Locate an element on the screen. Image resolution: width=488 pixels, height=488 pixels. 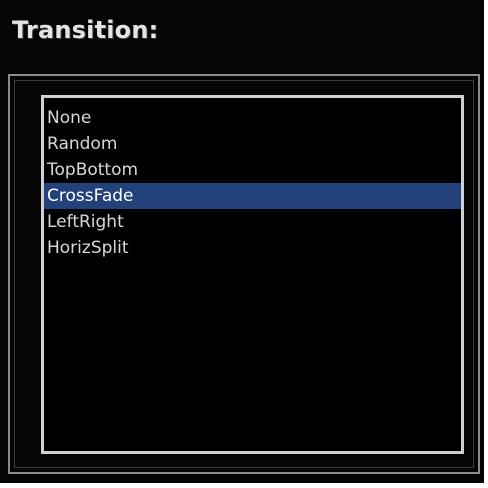
panel-title: Transition: is located at coordinates (85, 30).